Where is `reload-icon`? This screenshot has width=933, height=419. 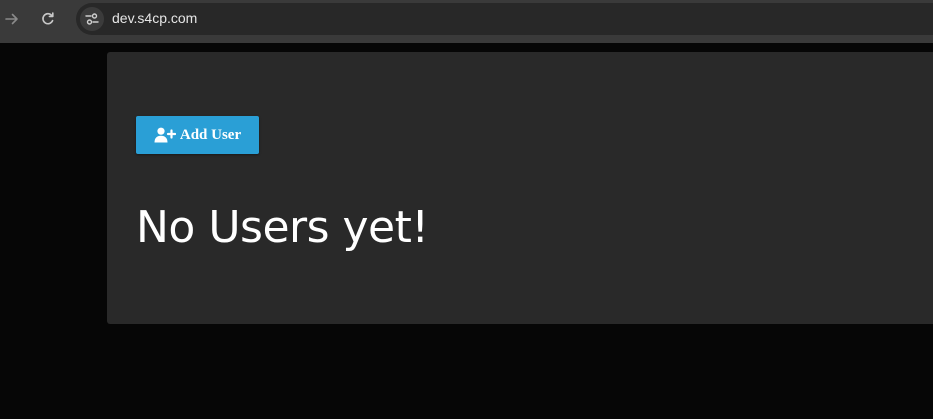
reload-icon is located at coordinates (48, 18).